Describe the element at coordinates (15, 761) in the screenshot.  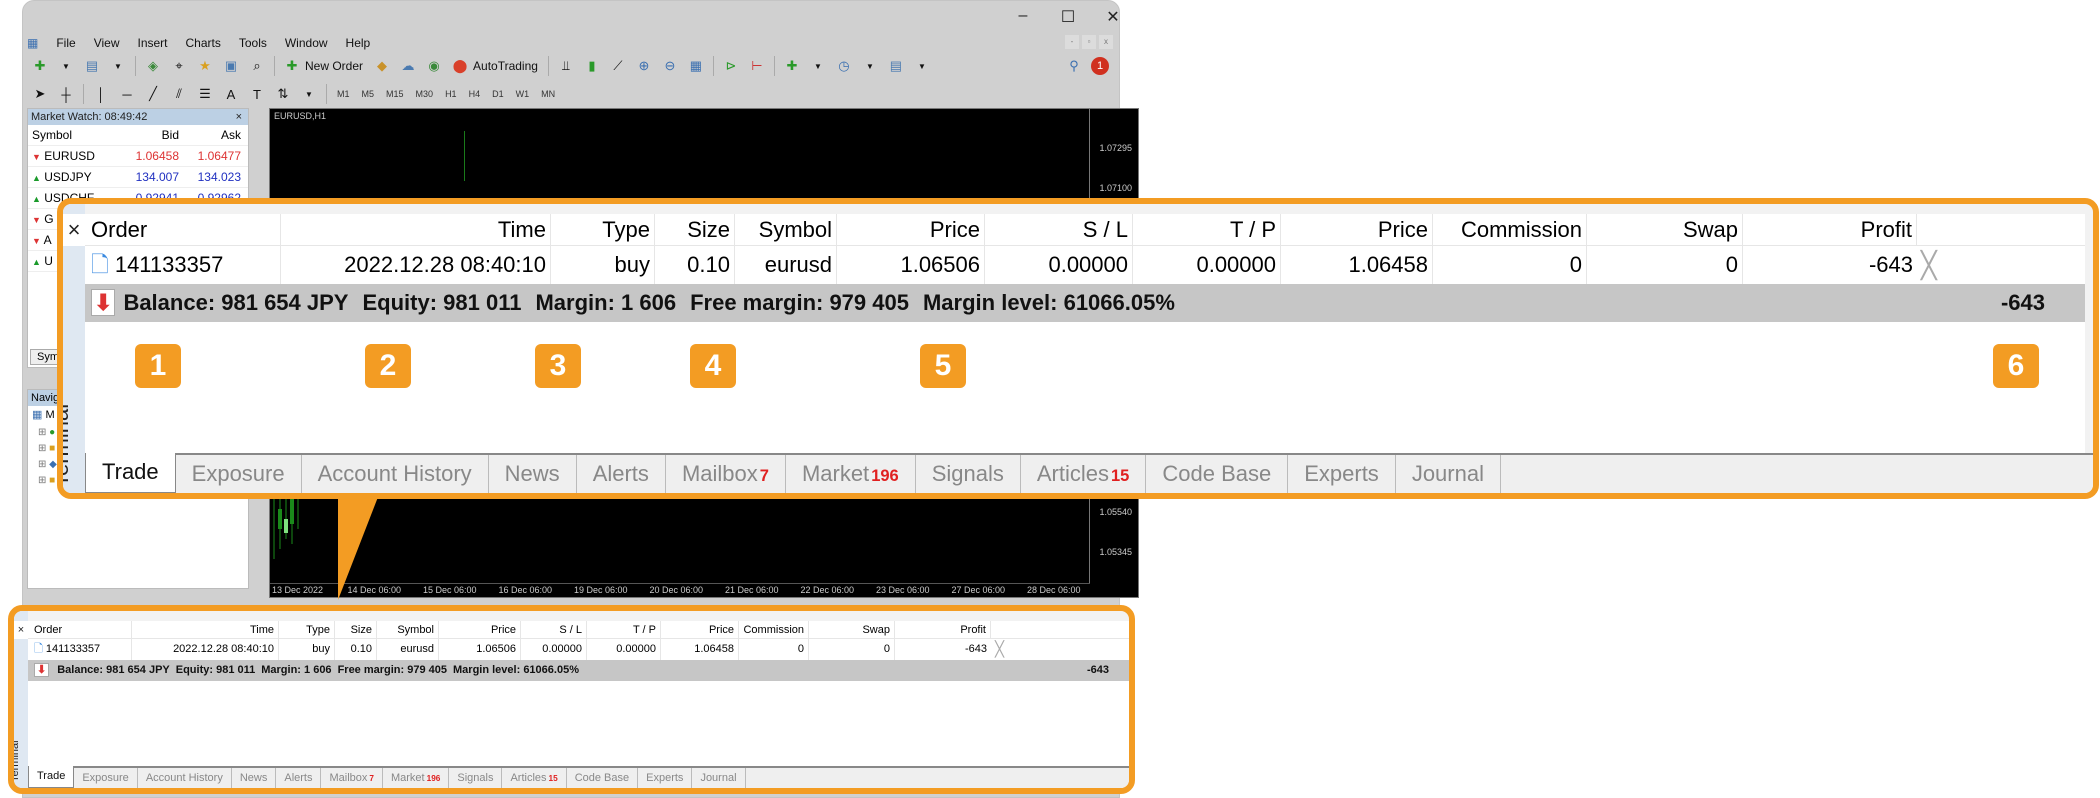
I see `terminal-label: Terminal` at that location.